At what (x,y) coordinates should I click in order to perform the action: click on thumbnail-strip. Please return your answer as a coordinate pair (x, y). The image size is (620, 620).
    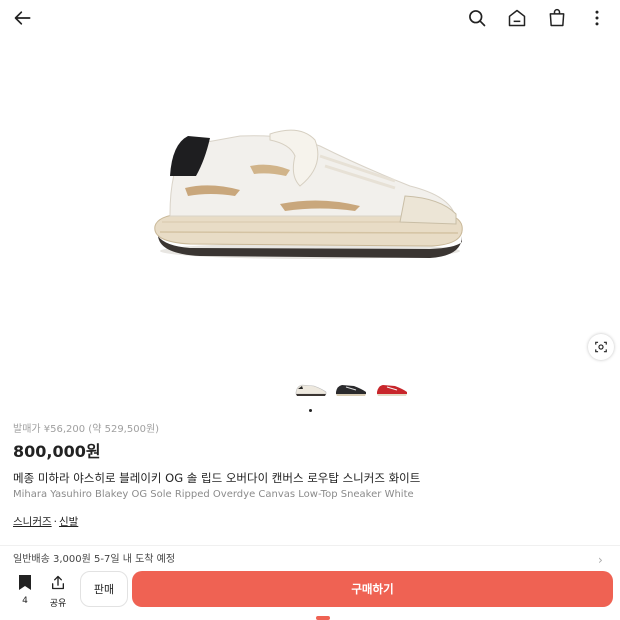
    Looking at the image, I should click on (310, 390).